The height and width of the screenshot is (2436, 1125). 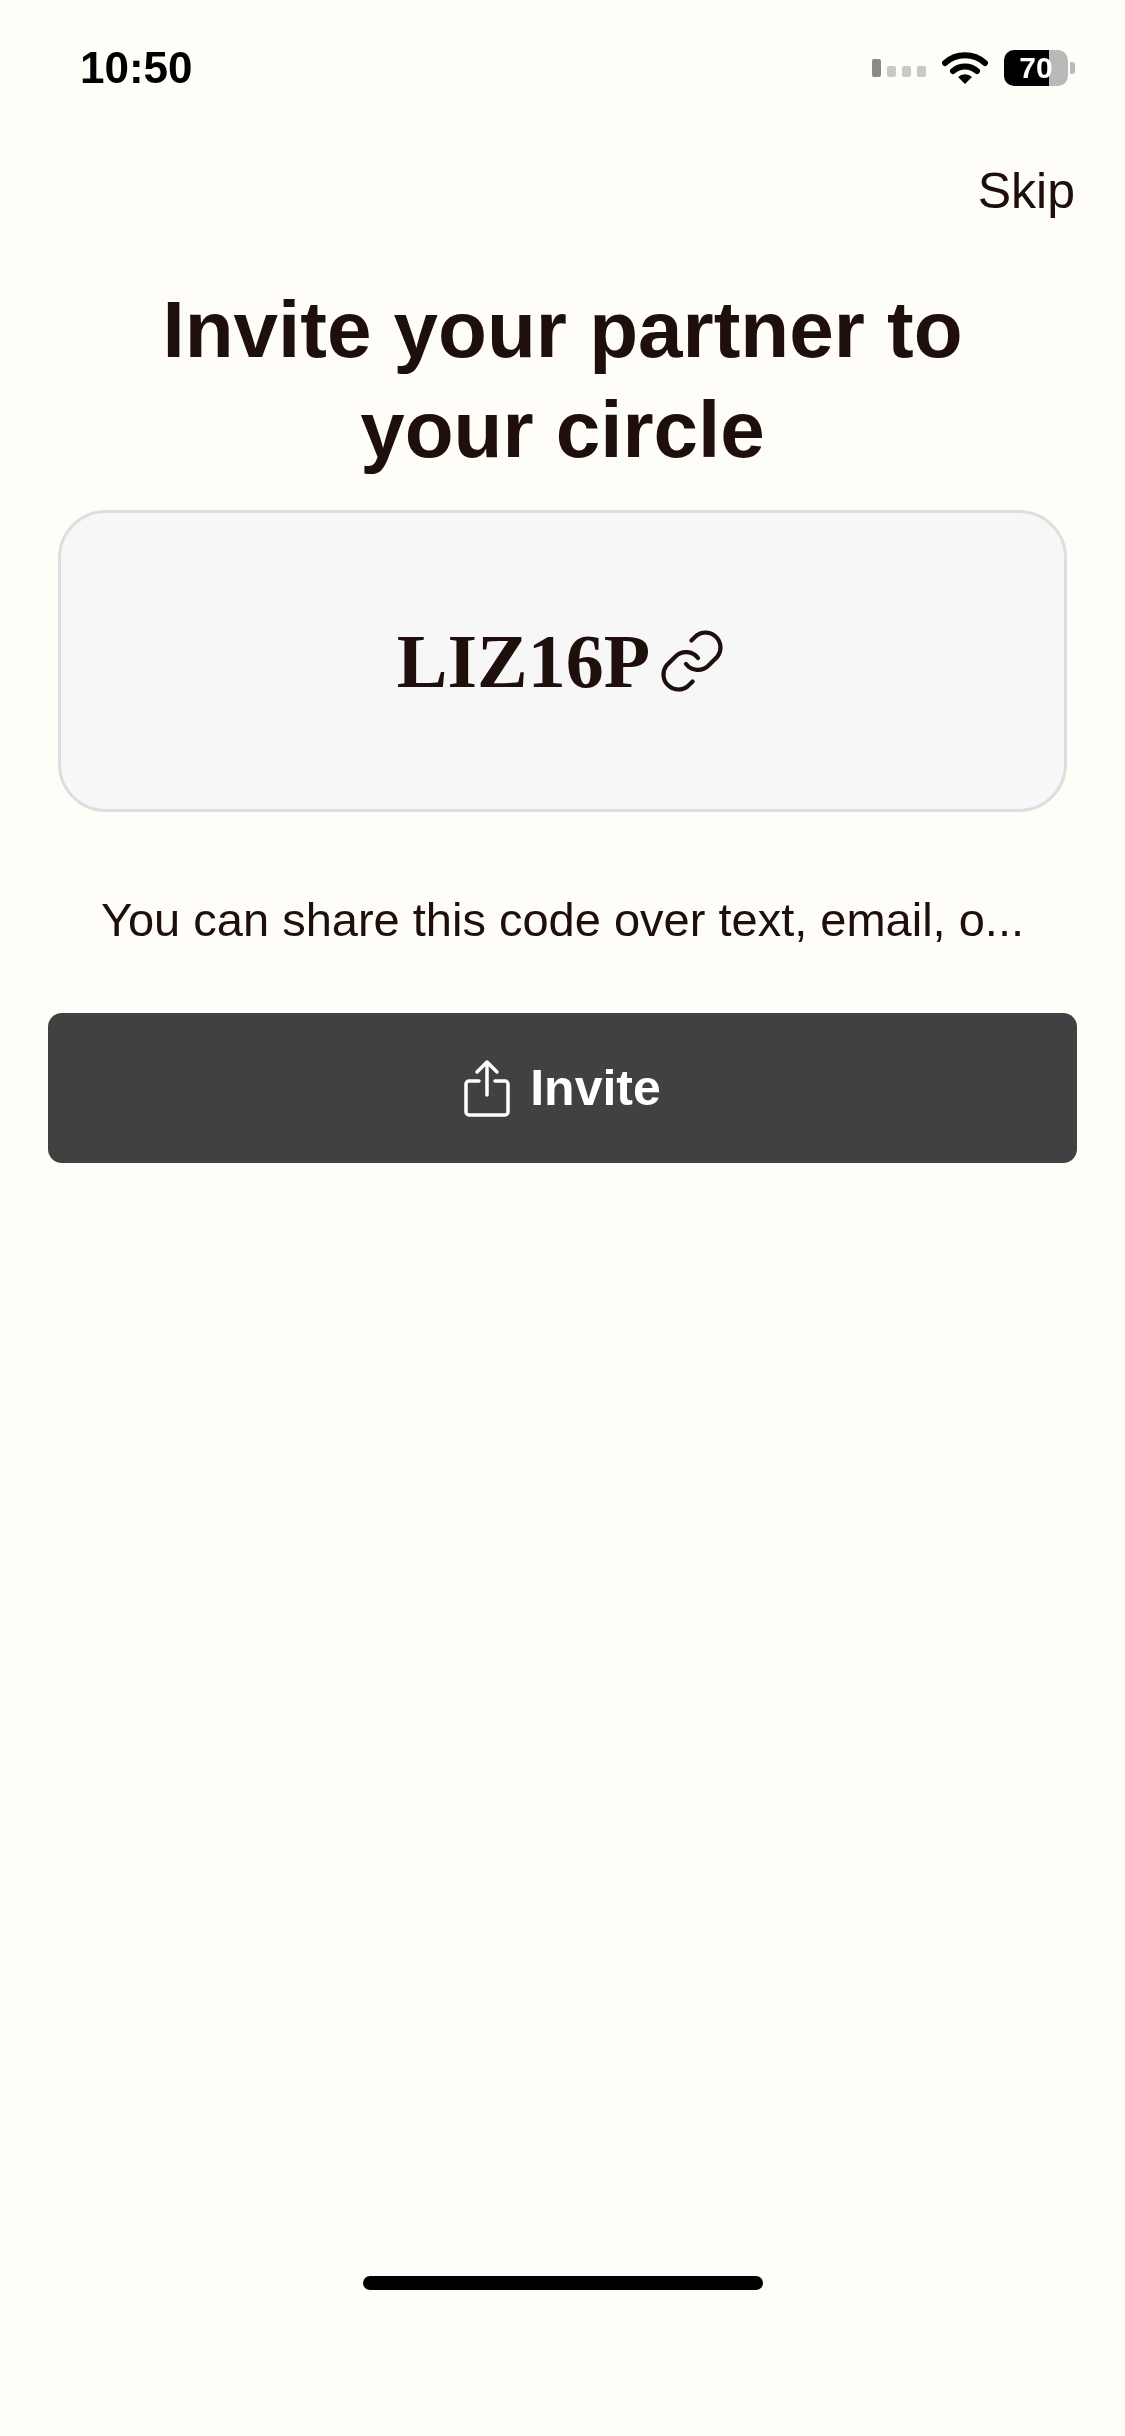 I want to click on code-card: LIZ16P, so click(x=562, y=661).